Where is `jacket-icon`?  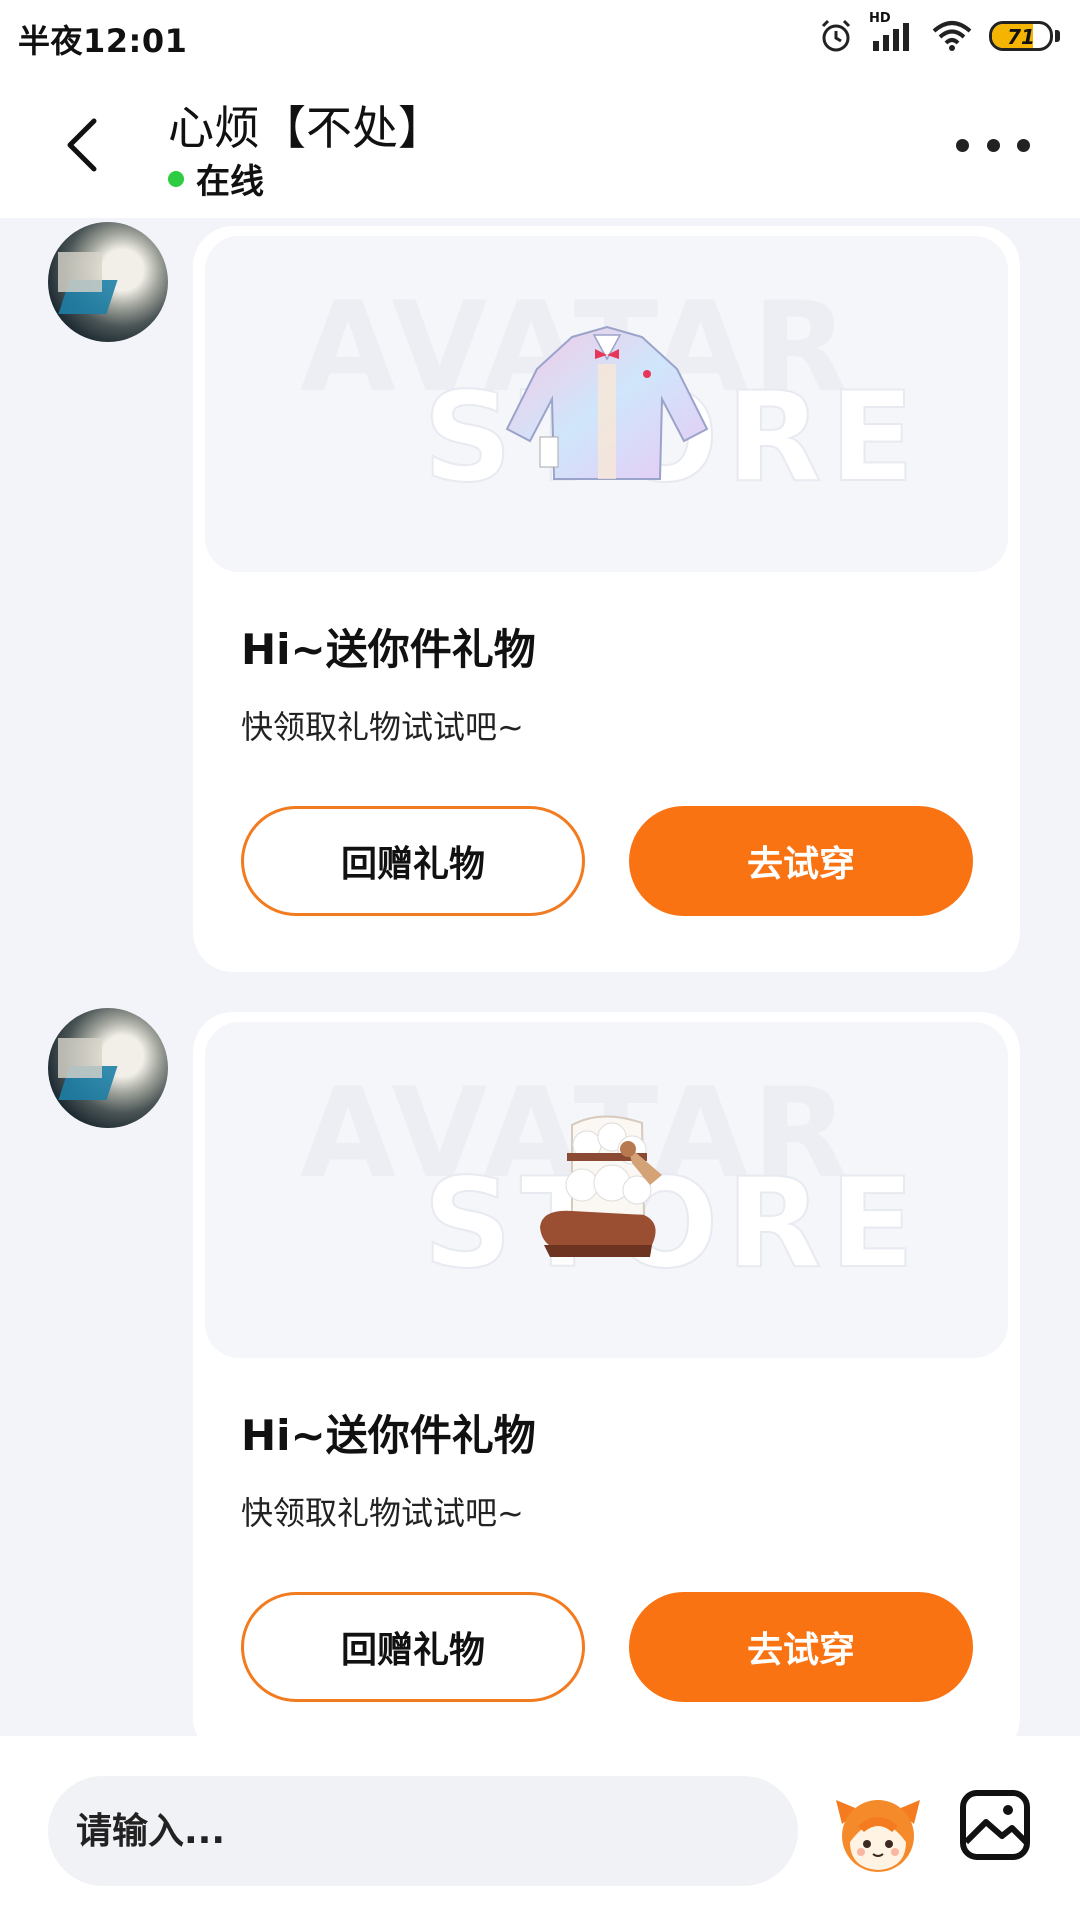
jacket-icon is located at coordinates (606, 402).